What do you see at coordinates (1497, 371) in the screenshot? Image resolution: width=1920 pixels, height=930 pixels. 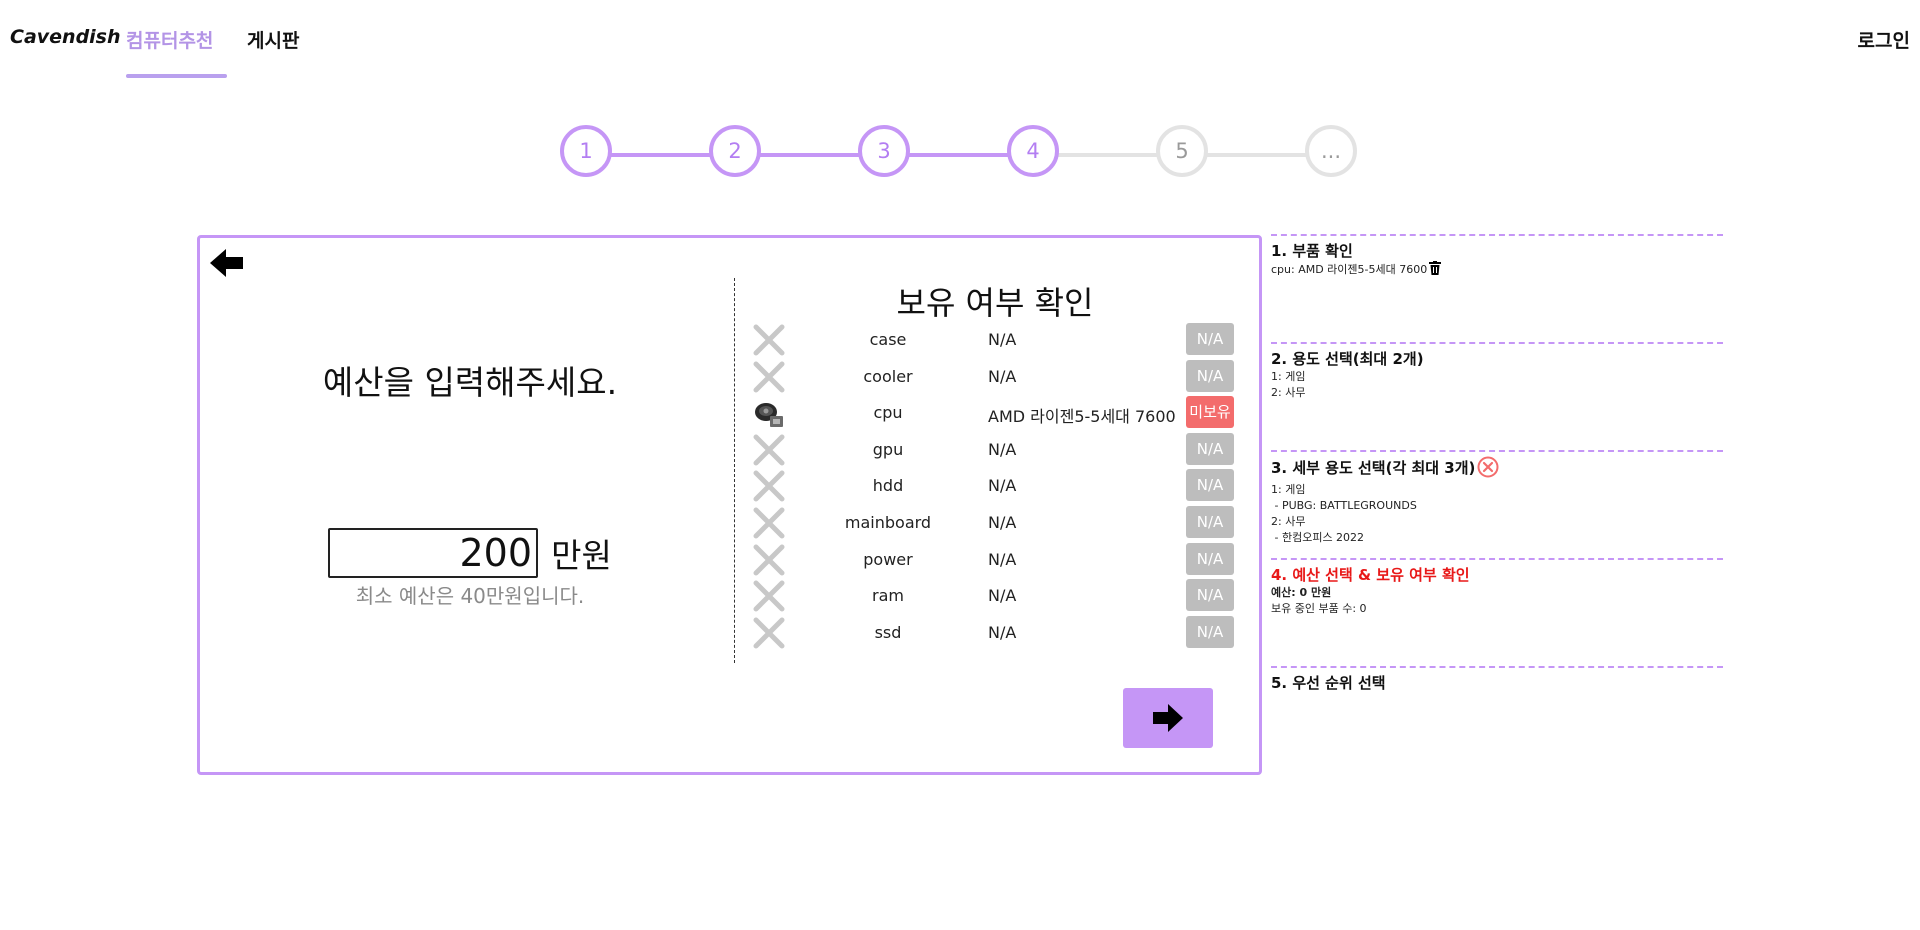 I see `summary-section-purpose: 2. 용도 선택(최대 2개) 1: 게임 2: 사무` at bounding box center [1497, 371].